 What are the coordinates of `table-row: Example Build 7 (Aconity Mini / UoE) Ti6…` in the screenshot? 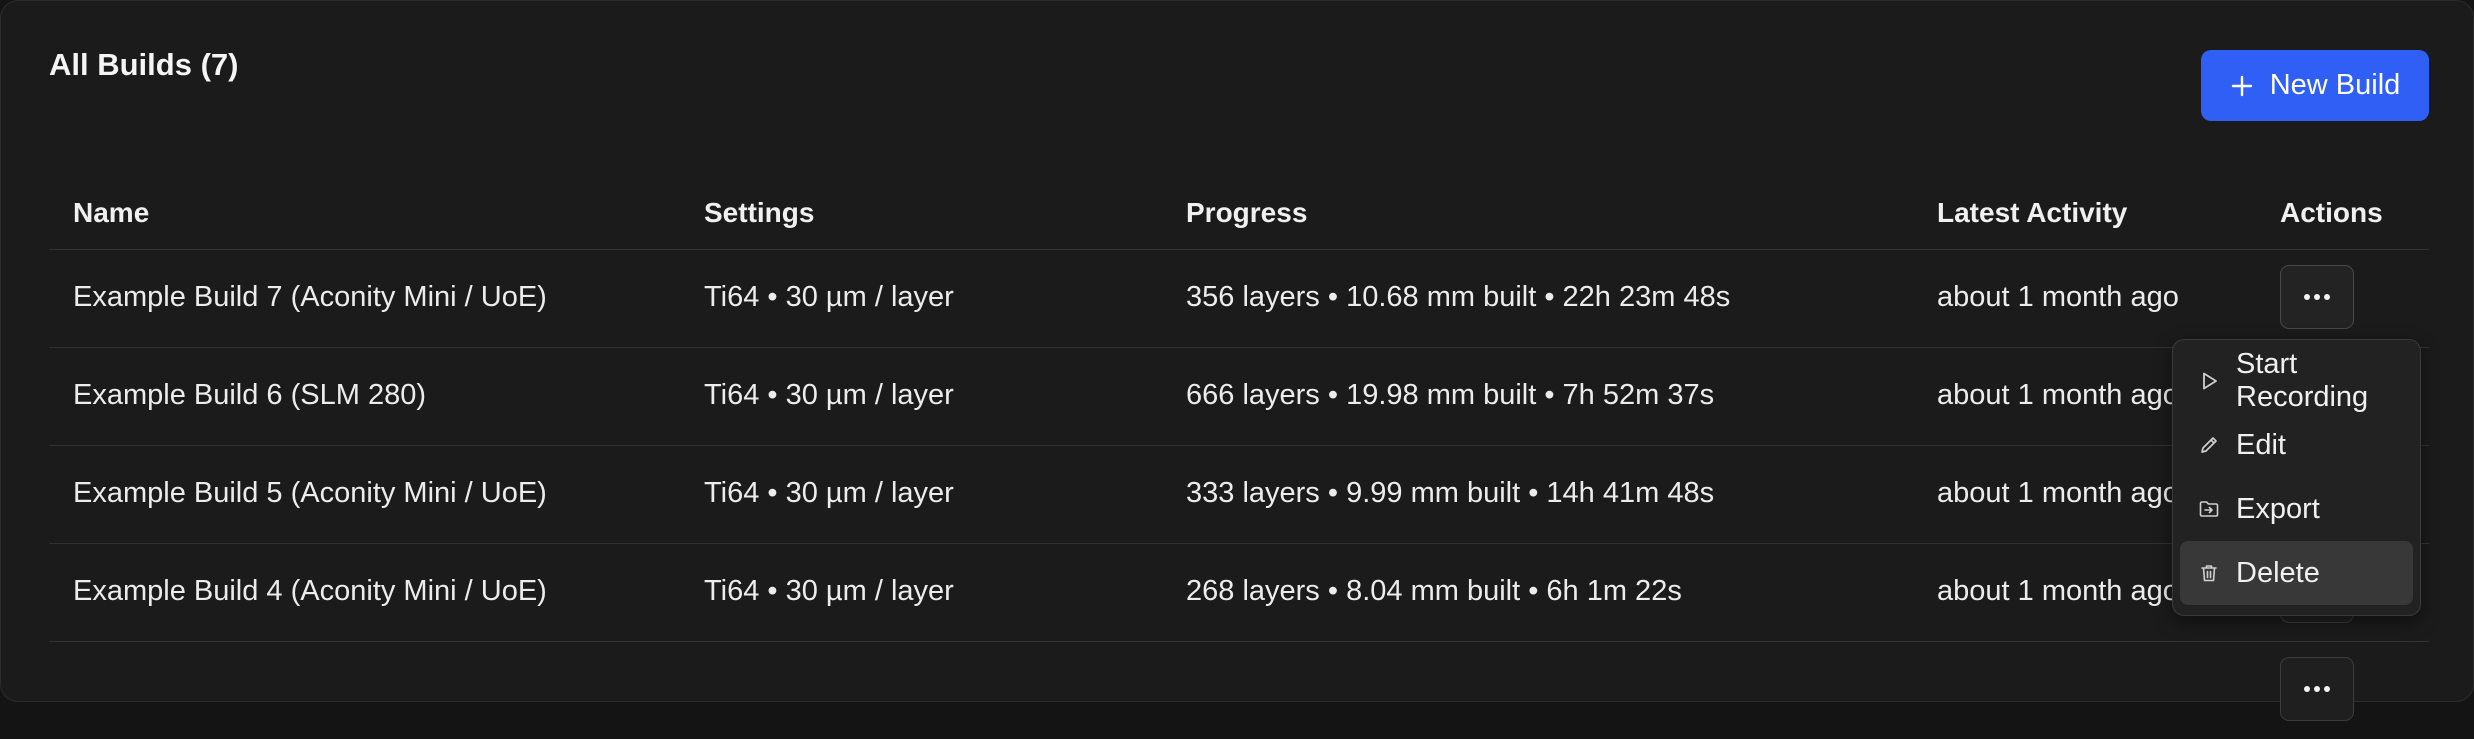 It's located at (1239, 298).